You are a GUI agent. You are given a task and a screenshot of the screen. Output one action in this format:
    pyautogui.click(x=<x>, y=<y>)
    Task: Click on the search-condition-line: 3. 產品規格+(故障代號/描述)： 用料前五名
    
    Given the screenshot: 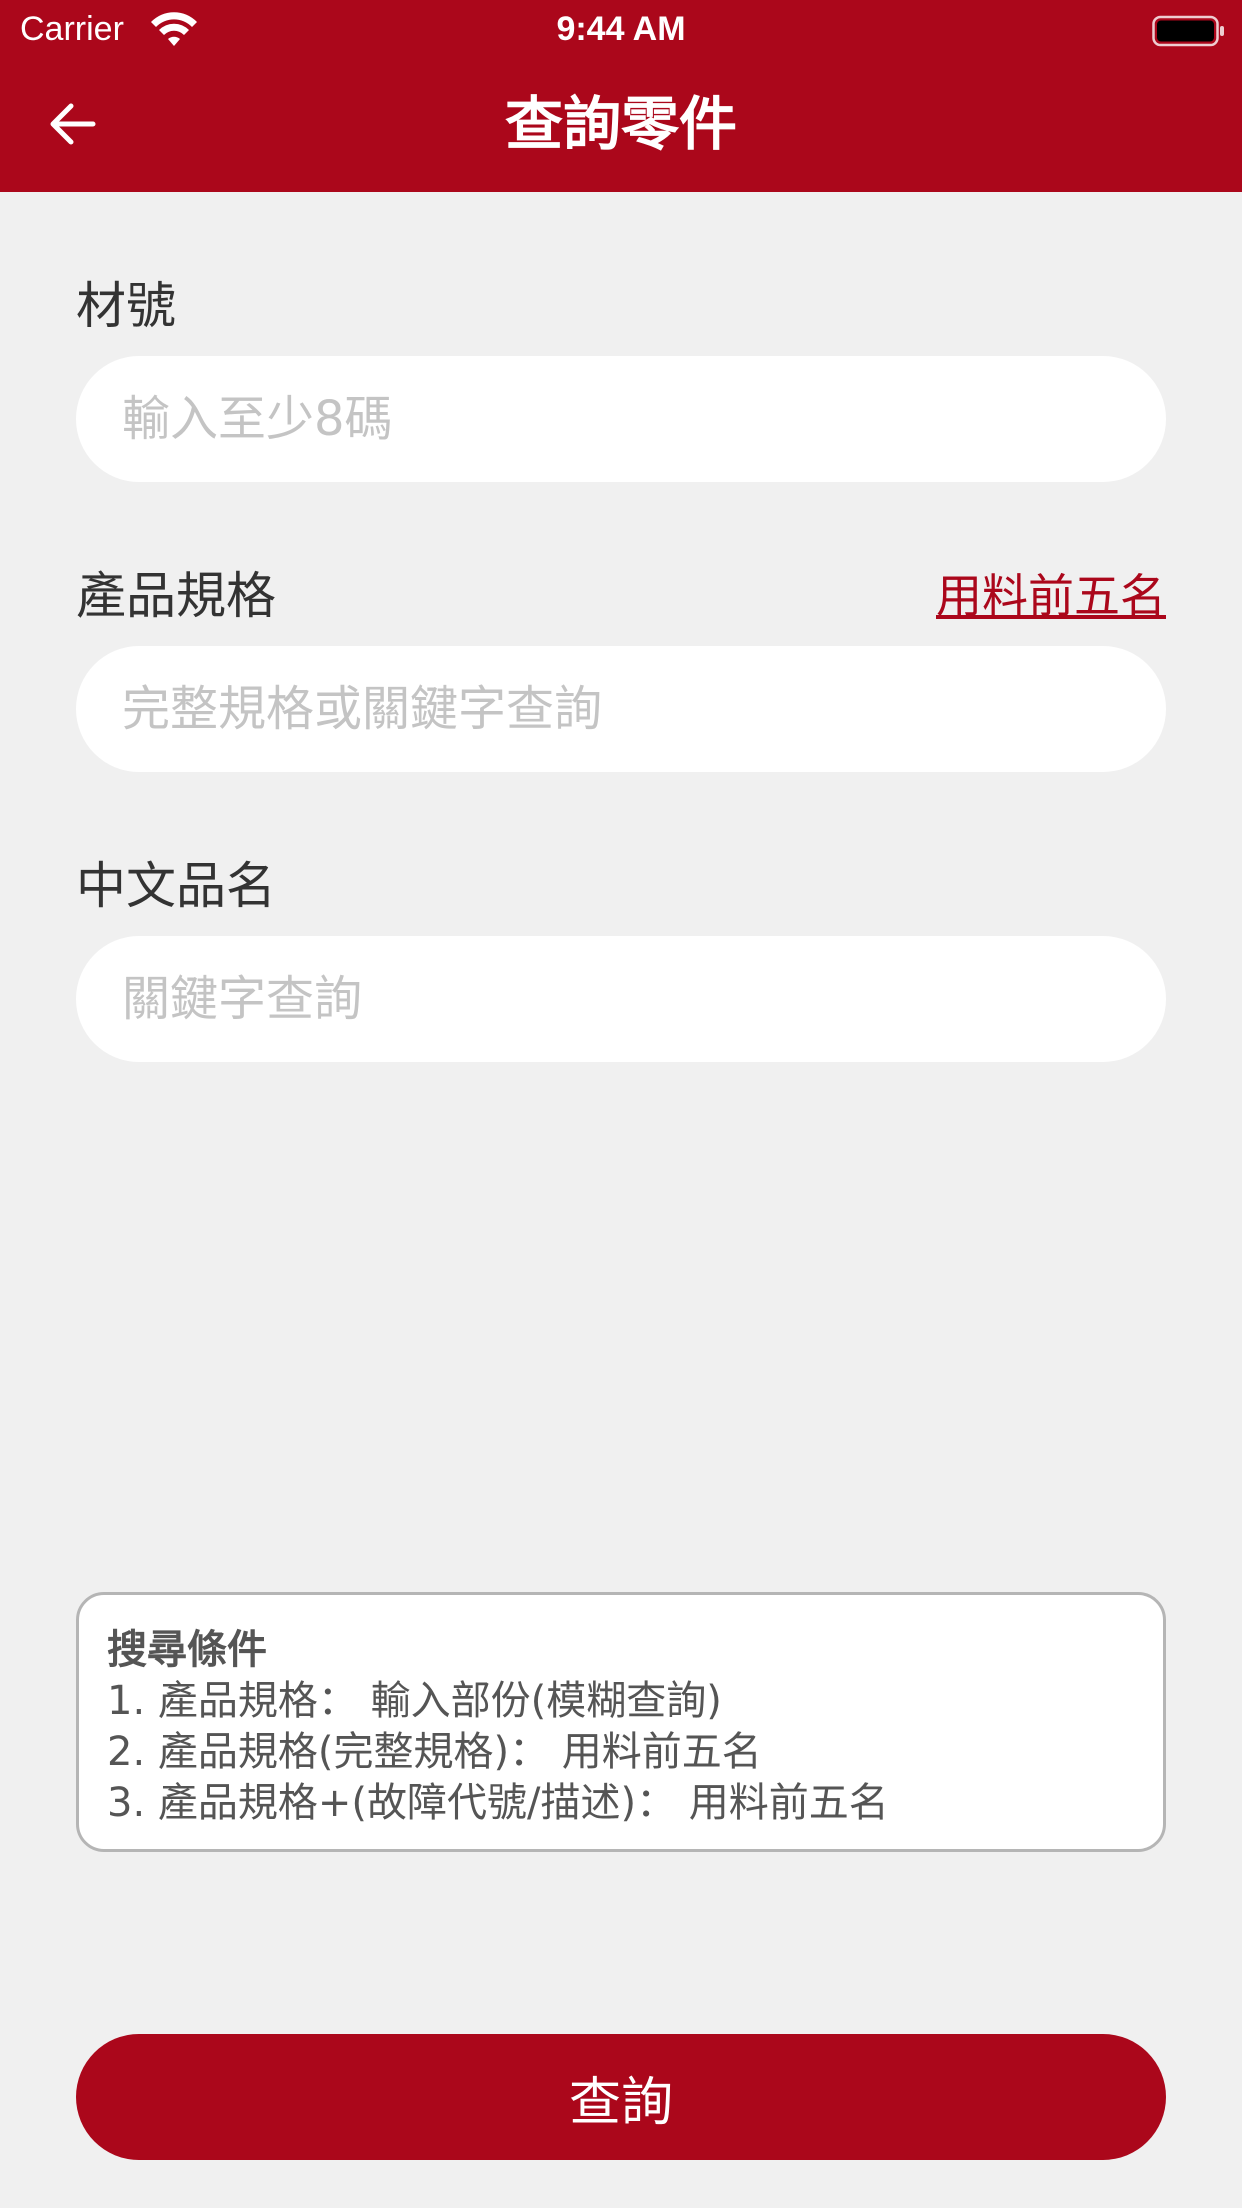 What is the action you would take?
    pyautogui.click(x=498, y=1803)
    